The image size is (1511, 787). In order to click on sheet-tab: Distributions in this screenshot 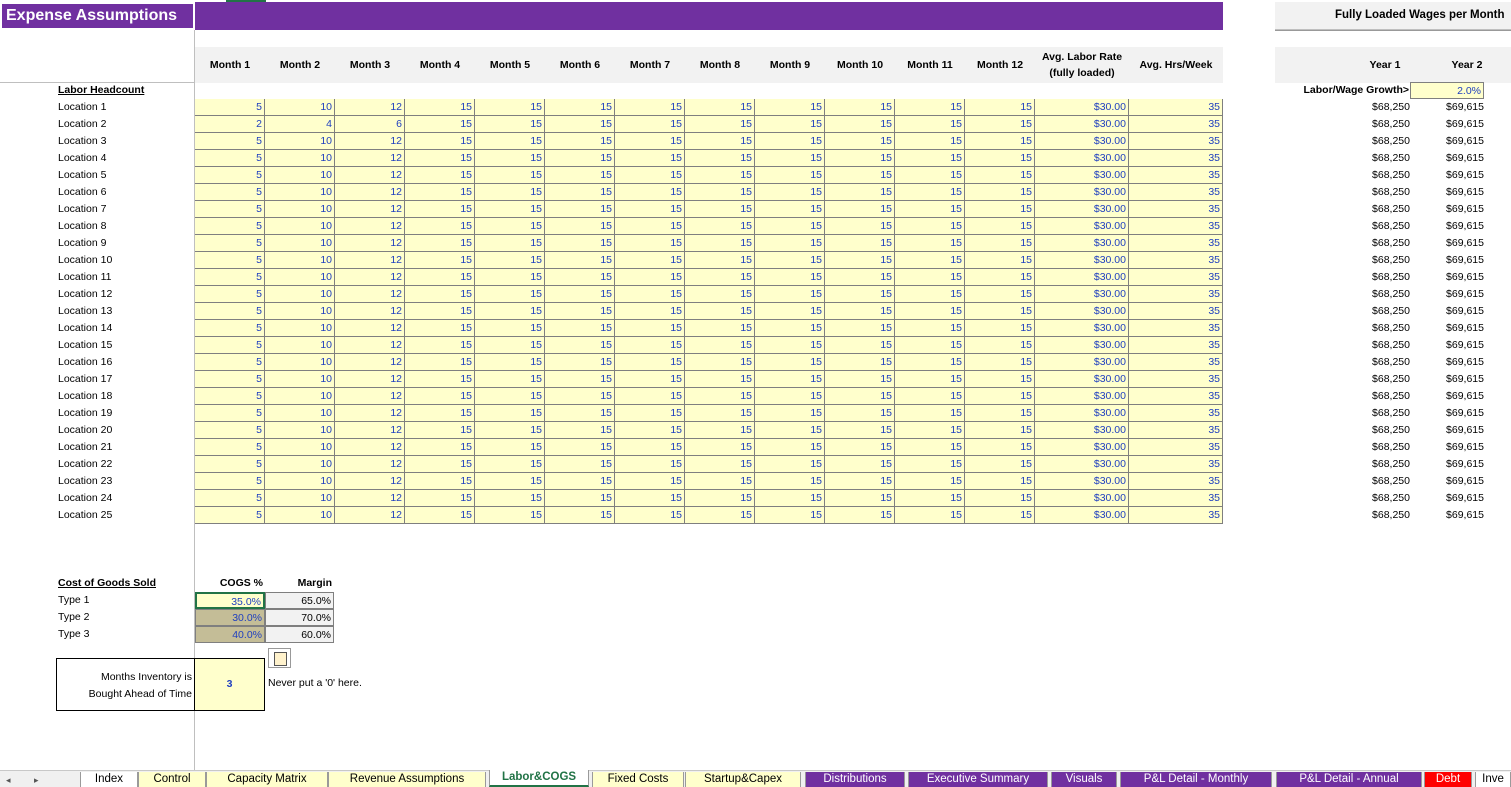, I will do `click(855, 779)`.